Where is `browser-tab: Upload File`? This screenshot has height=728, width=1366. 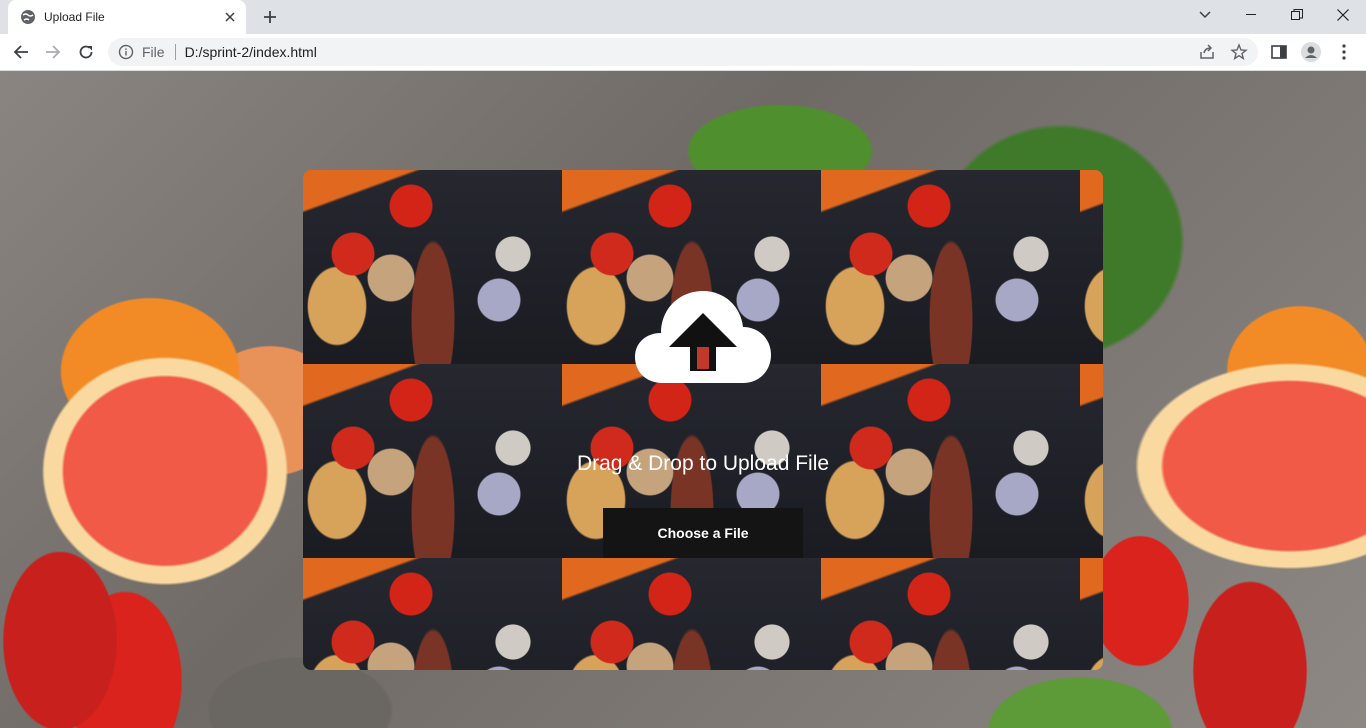
browser-tab: Upload File is located at coordinates (127, 17).